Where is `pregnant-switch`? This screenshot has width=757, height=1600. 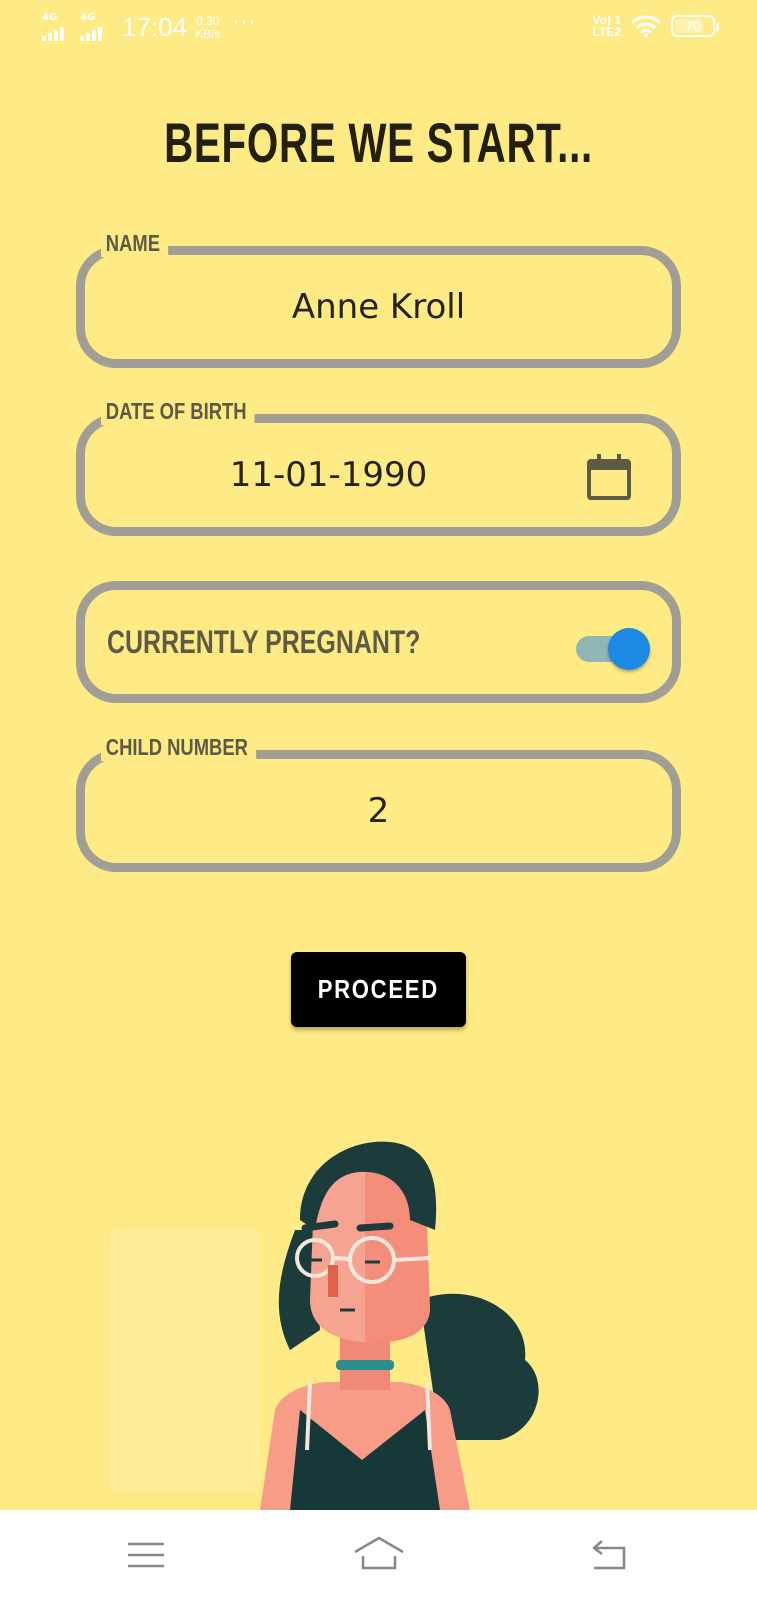
pregnant-switch is located at coordinates (613, 649).